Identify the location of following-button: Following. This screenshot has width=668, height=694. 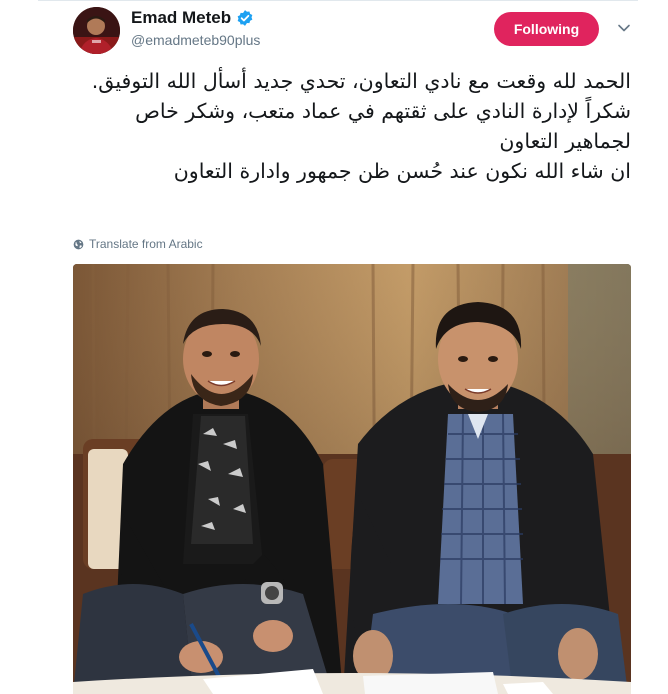
(546, 29).